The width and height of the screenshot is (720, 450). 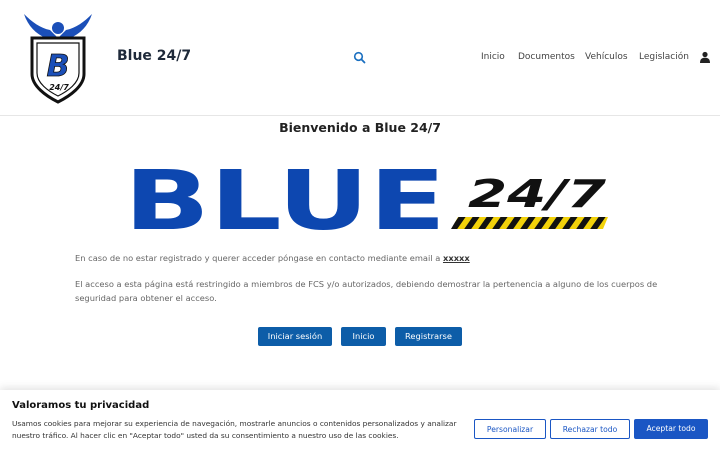 What do you see at coordinates (295, 336) in the screenshot?
I see `login-button: Iniciar sesión` at bounding box center [295, 336].